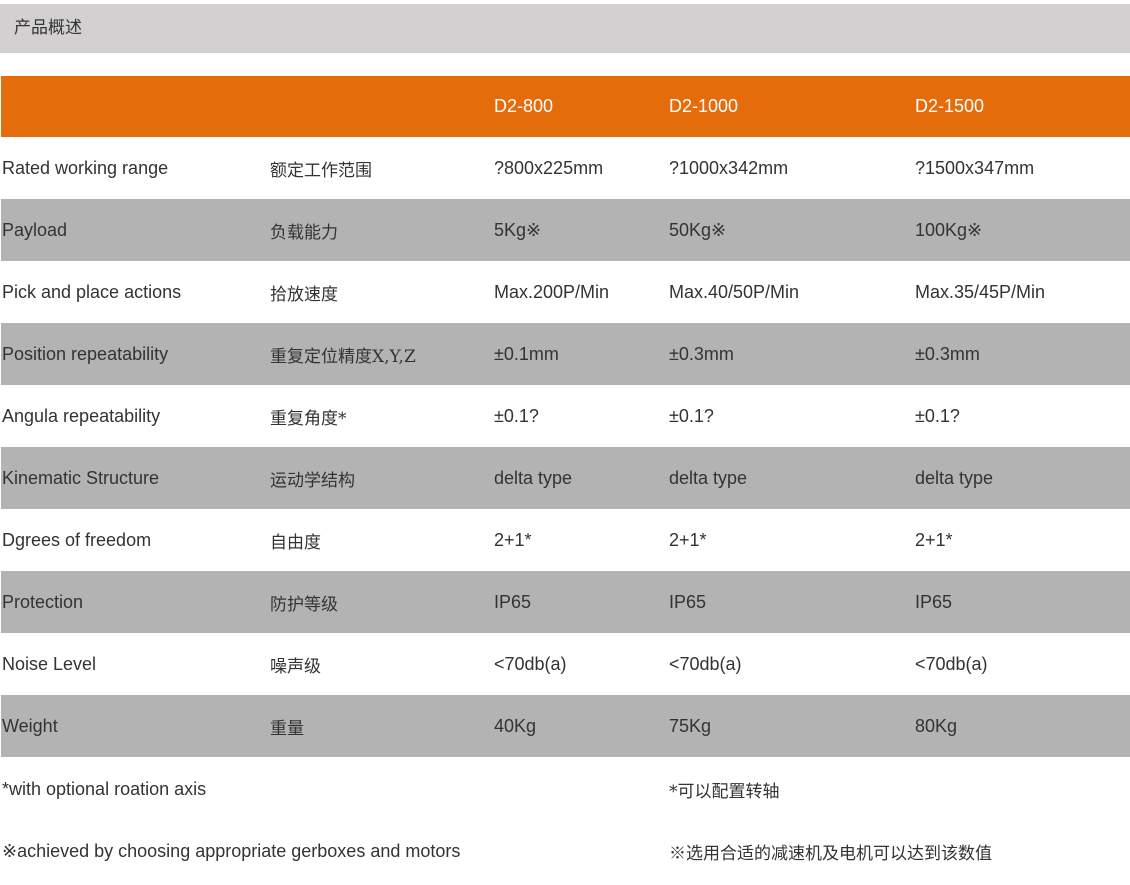  What do you see at coordinates (975, 167) in the screenshot?
I see `value-d2-1500: ?1500x347mm` at bounding box center [975, 167].